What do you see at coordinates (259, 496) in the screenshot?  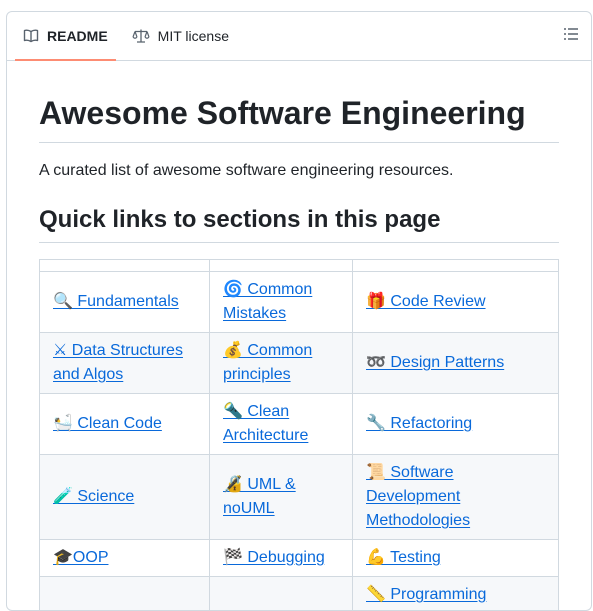 I see `link-uml: 🔏 UML & noUML` at bounding box center [259, 496].